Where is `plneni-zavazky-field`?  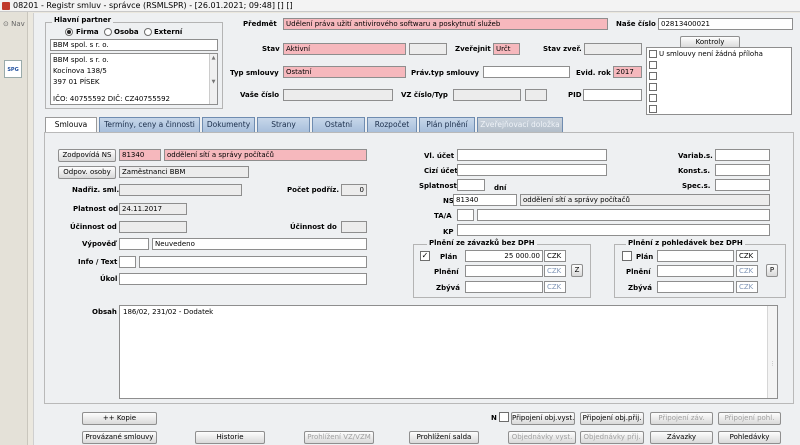 plneni-zavazky-field is located at coordinates (504, 271).